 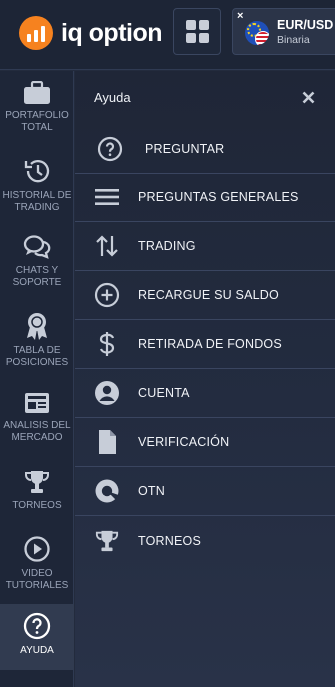 What do you see at coordinates (164, 393) in the screenshot?
I see `help-item-label: CUENTA` at bounding box center [164, 393].